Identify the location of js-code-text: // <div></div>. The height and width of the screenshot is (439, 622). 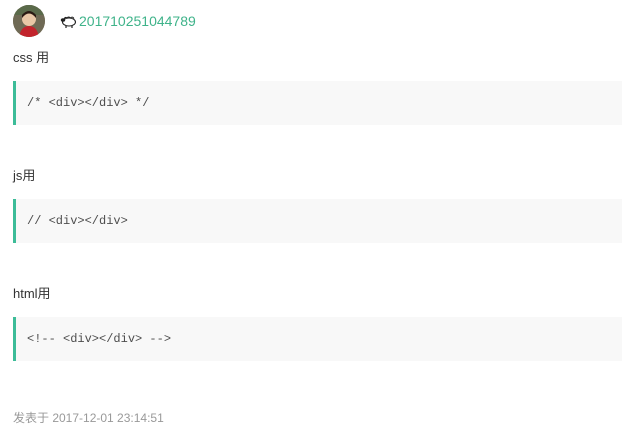
(77, 221).